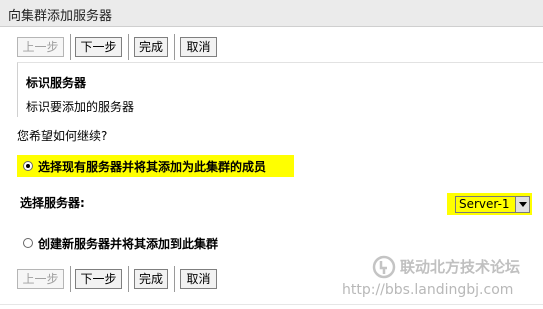 This screenshot has height=309, width=543. What do you see at coordinates (28, 166) in the screenshot?
I see `radio-select-existing` at bounding box center [28, 166].